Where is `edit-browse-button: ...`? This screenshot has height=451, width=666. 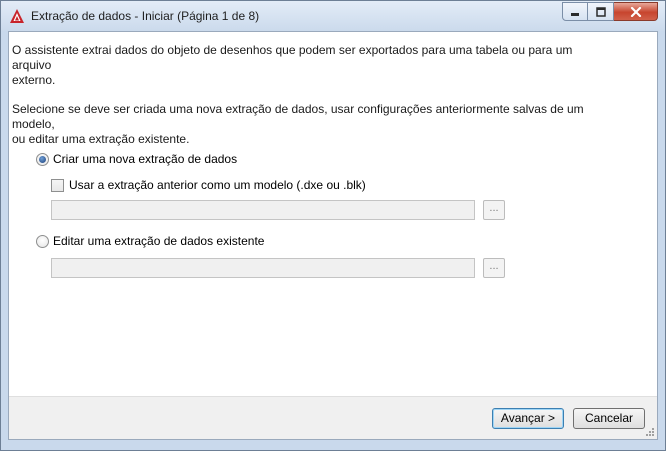
edit-browse-button: ... is located at coordinates (494, 268).